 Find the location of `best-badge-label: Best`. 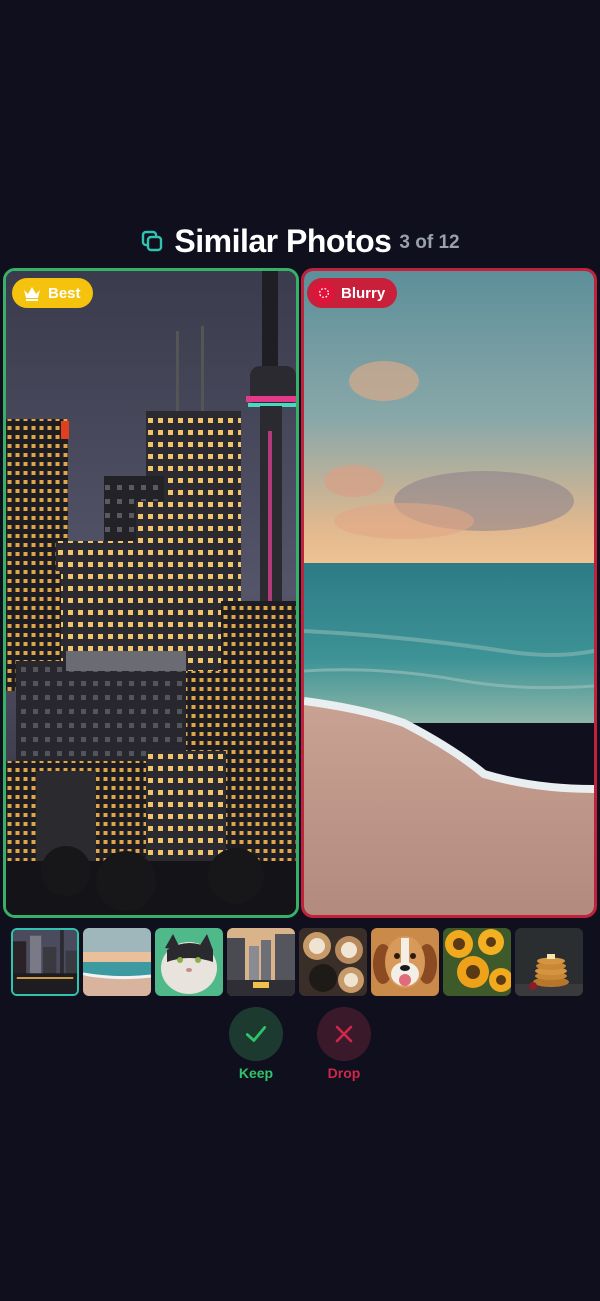

best-badge-label: Best is located at coordinates (64, 293).